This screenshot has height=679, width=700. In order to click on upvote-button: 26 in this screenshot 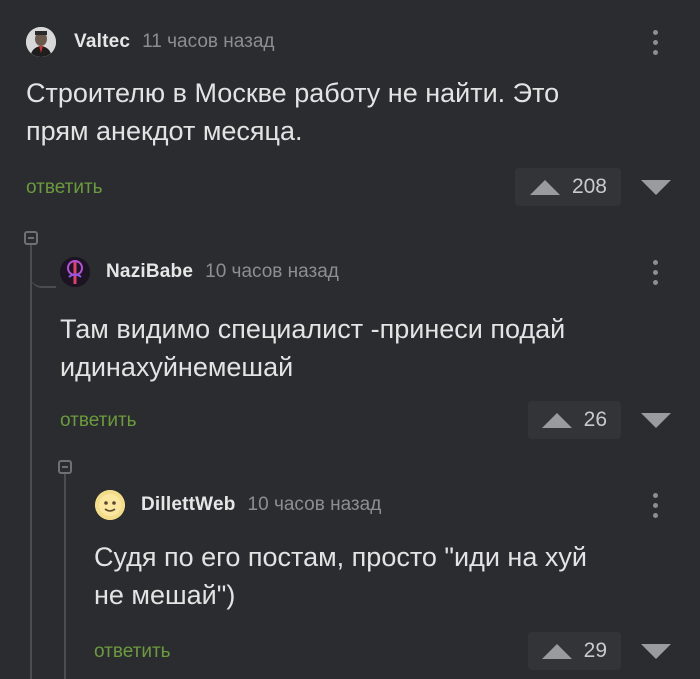, I will do `click(574, 420)`.